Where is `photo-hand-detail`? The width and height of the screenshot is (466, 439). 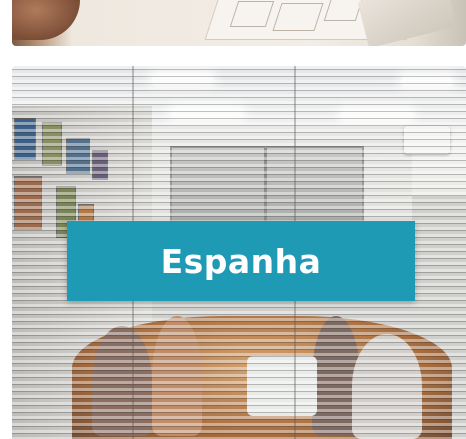
photo-hand-detail is located at coordinates (46, 20).